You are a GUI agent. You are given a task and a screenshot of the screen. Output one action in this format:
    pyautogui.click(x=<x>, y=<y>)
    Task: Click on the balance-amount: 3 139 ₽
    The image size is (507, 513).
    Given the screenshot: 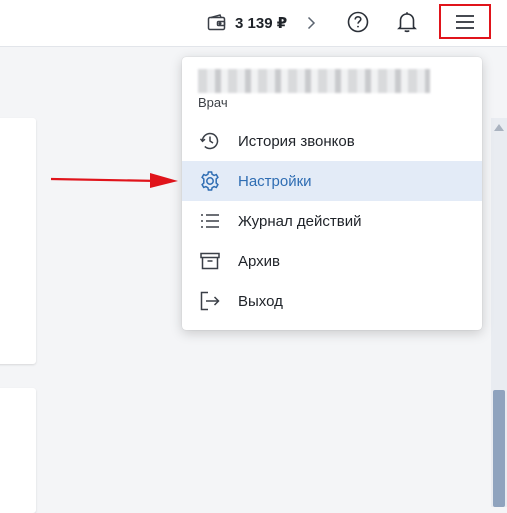 What is the action you would take?
    pyautogui.click(x=261, y=23)
    